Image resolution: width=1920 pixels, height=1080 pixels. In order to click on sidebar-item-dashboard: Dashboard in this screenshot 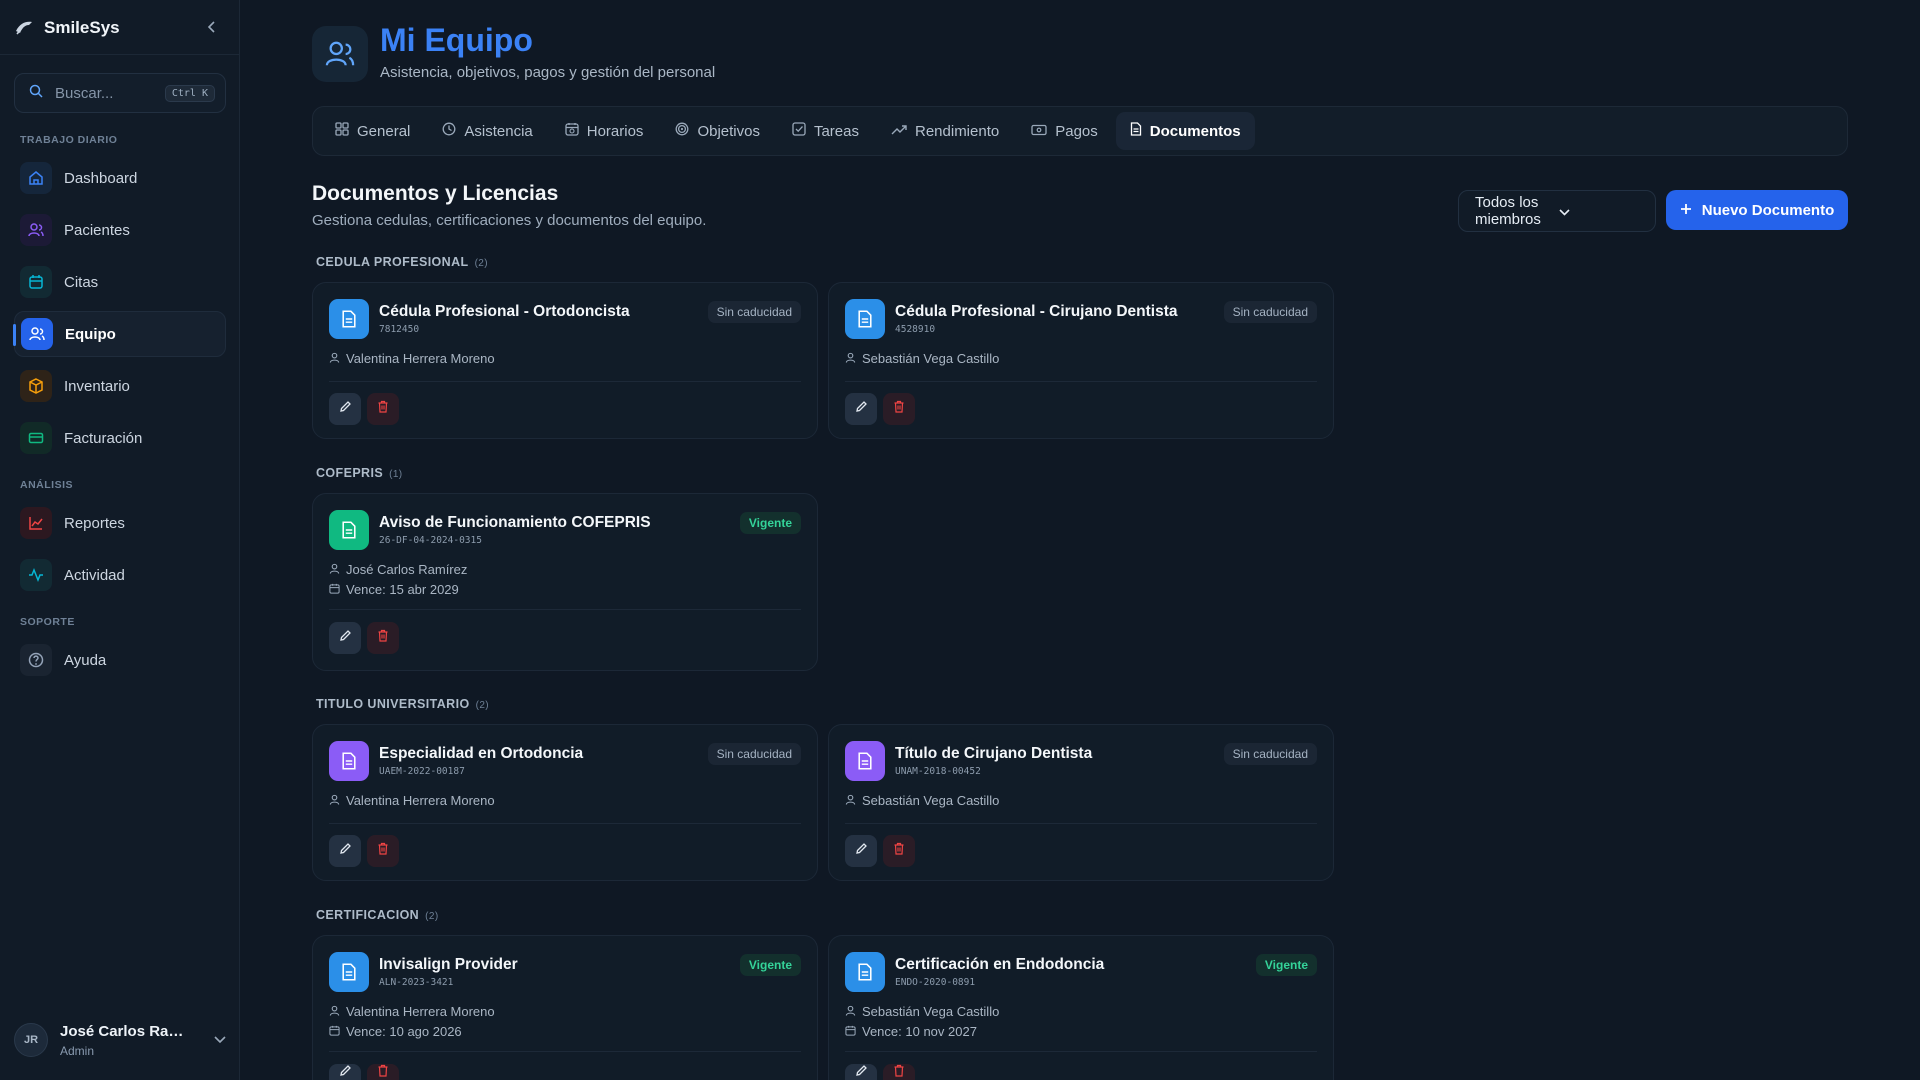, I will do `click(120, 178)`.